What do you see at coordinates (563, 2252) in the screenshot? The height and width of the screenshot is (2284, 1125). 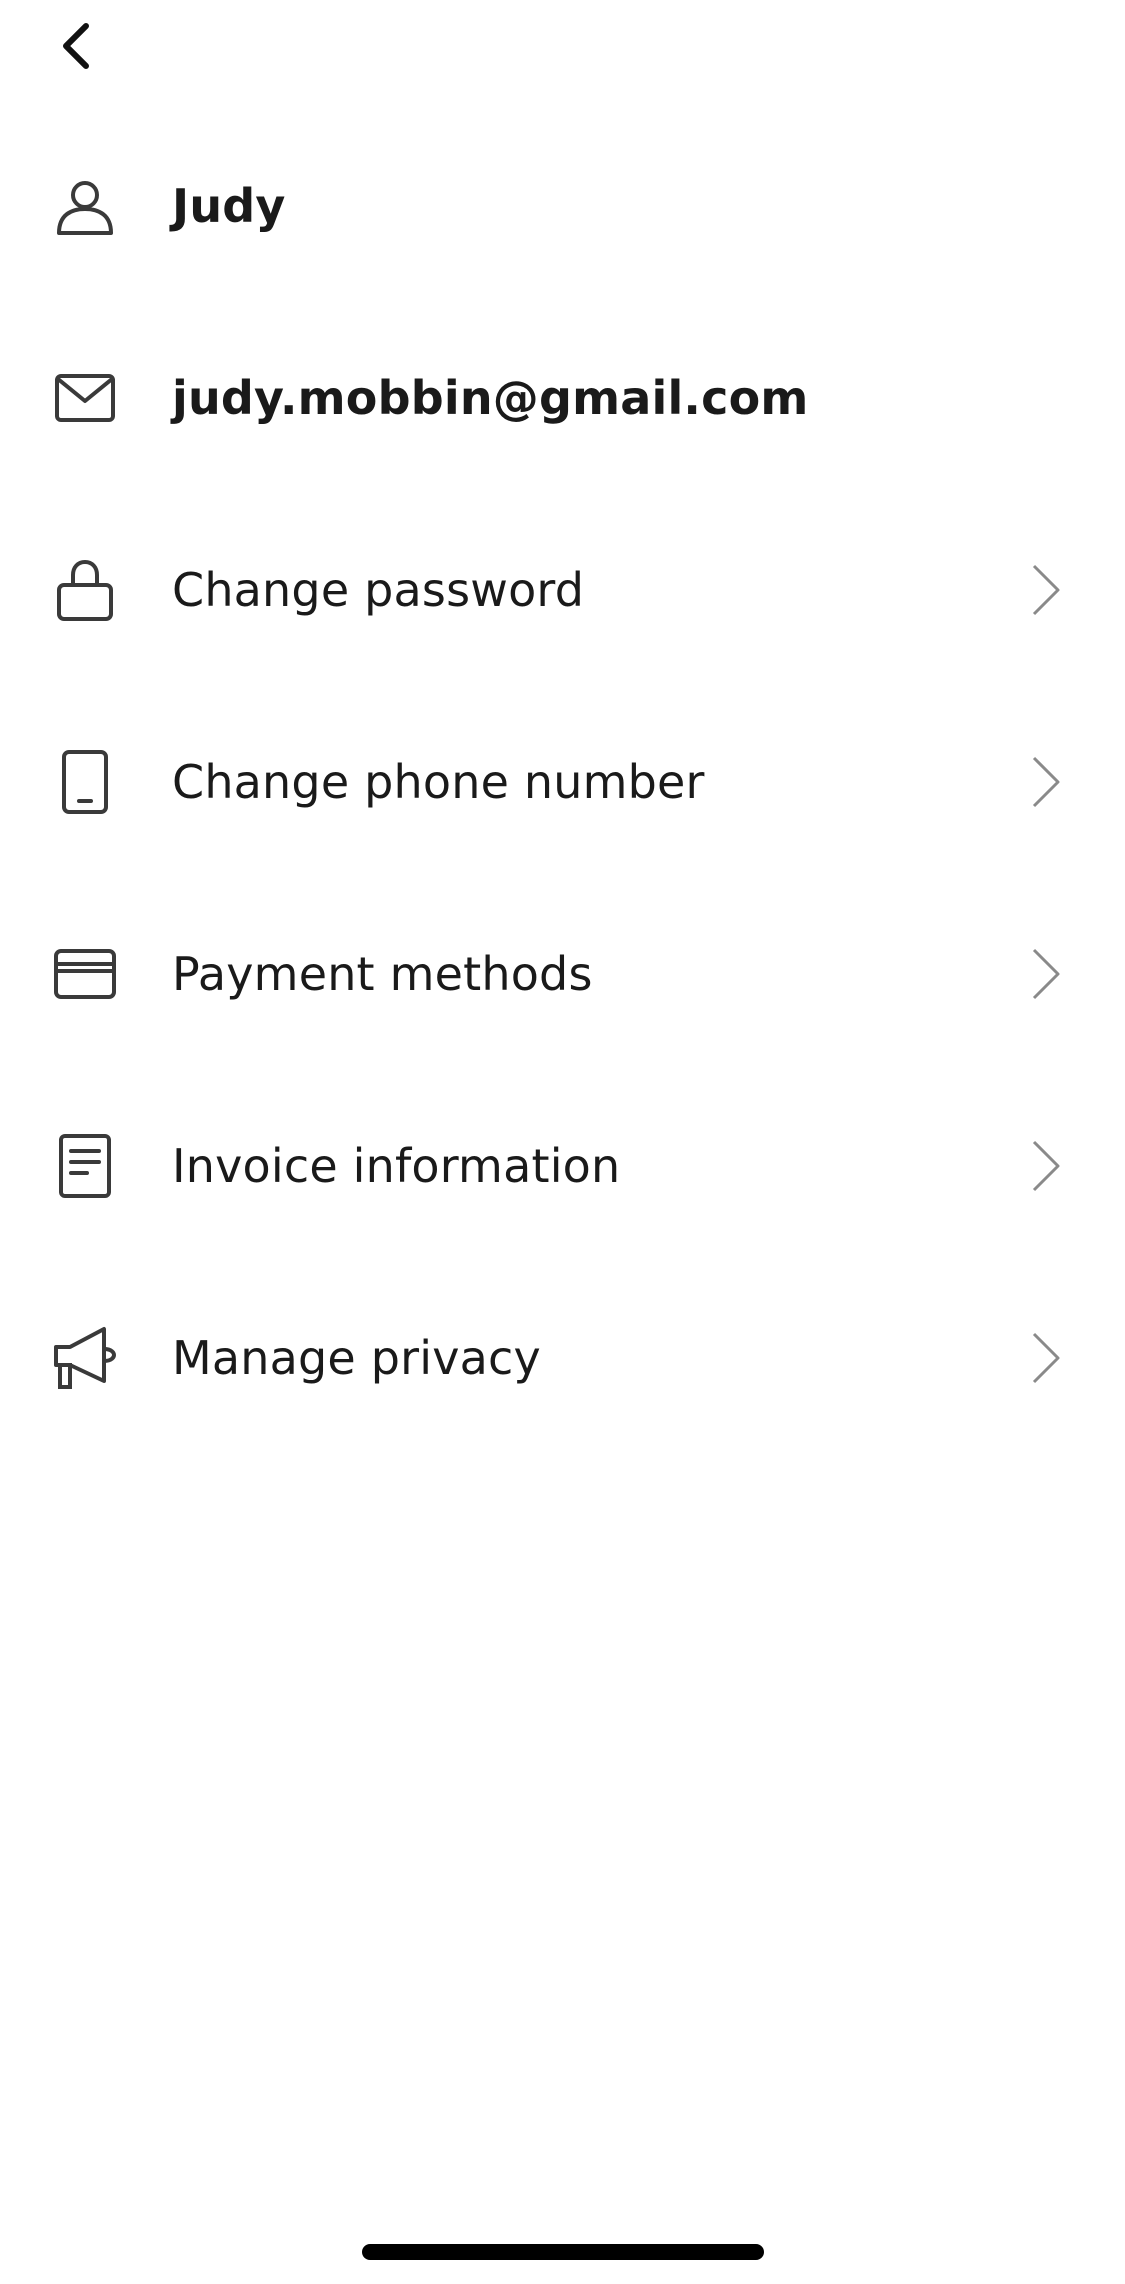 I see `home-indicator` at bounding box center [563, 2252].